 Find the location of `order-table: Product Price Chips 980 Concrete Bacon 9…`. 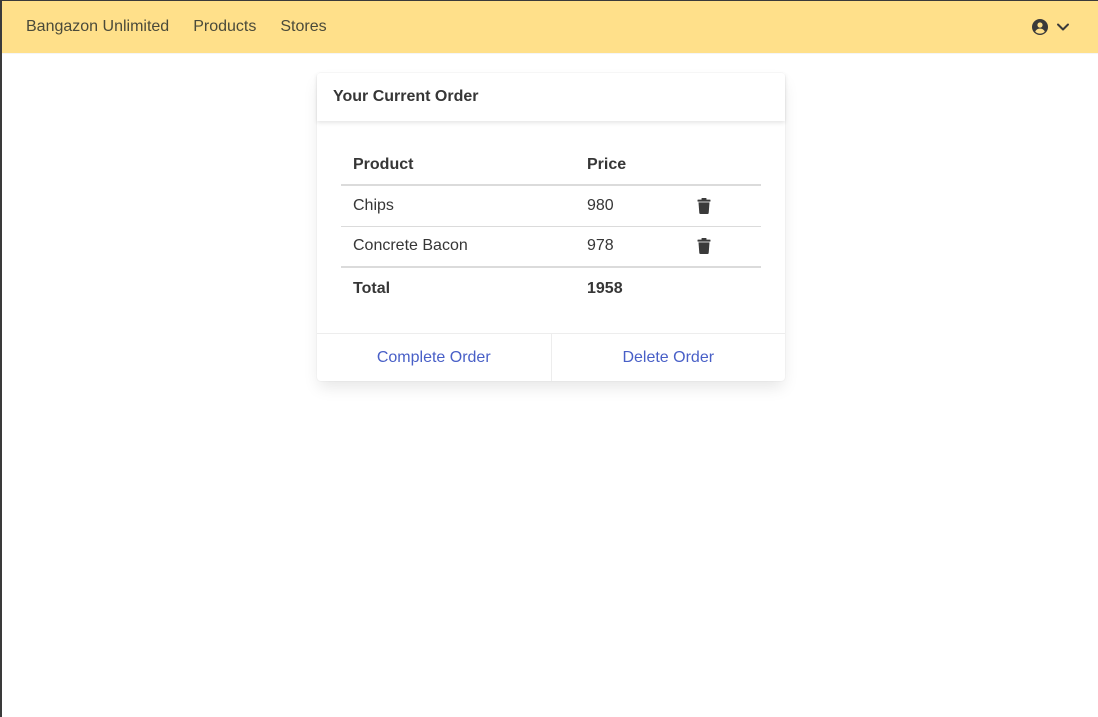

order-table: Product Price Chips 980 Concrete Bacon 9… is located at coordinates (551, 227).